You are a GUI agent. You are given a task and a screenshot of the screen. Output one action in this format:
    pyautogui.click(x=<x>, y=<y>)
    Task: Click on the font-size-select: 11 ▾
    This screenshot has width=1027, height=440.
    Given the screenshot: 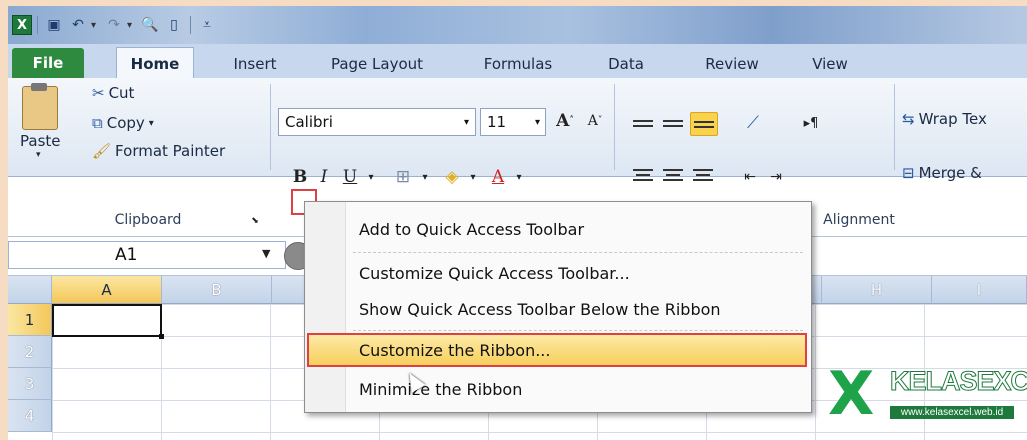 What is the action you would take?
    pyautogui.click(x=513, y=122)
    